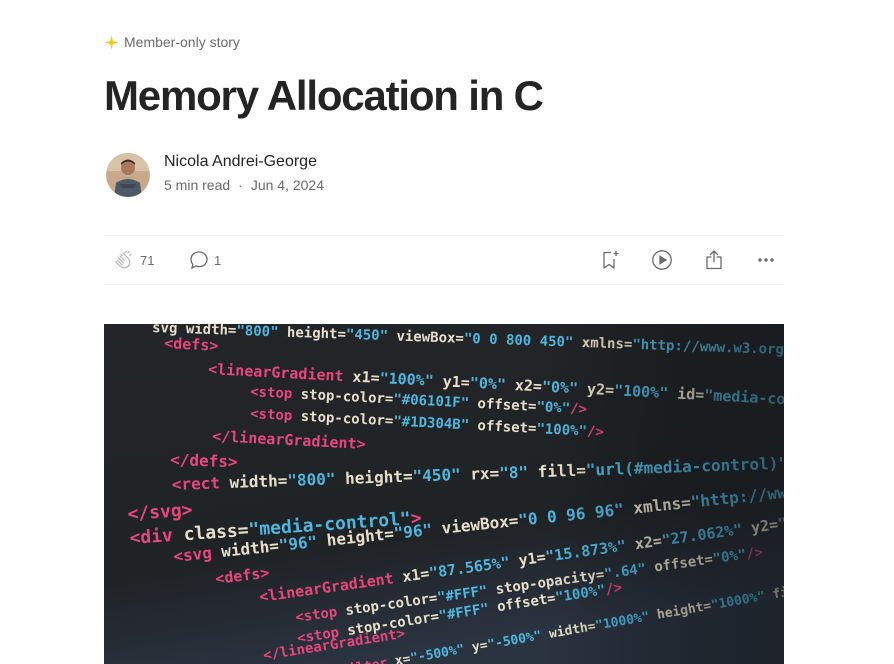 The height and width of the screenshot is (664, 894). I want to click on responses-button: 1, so click(204, 260).